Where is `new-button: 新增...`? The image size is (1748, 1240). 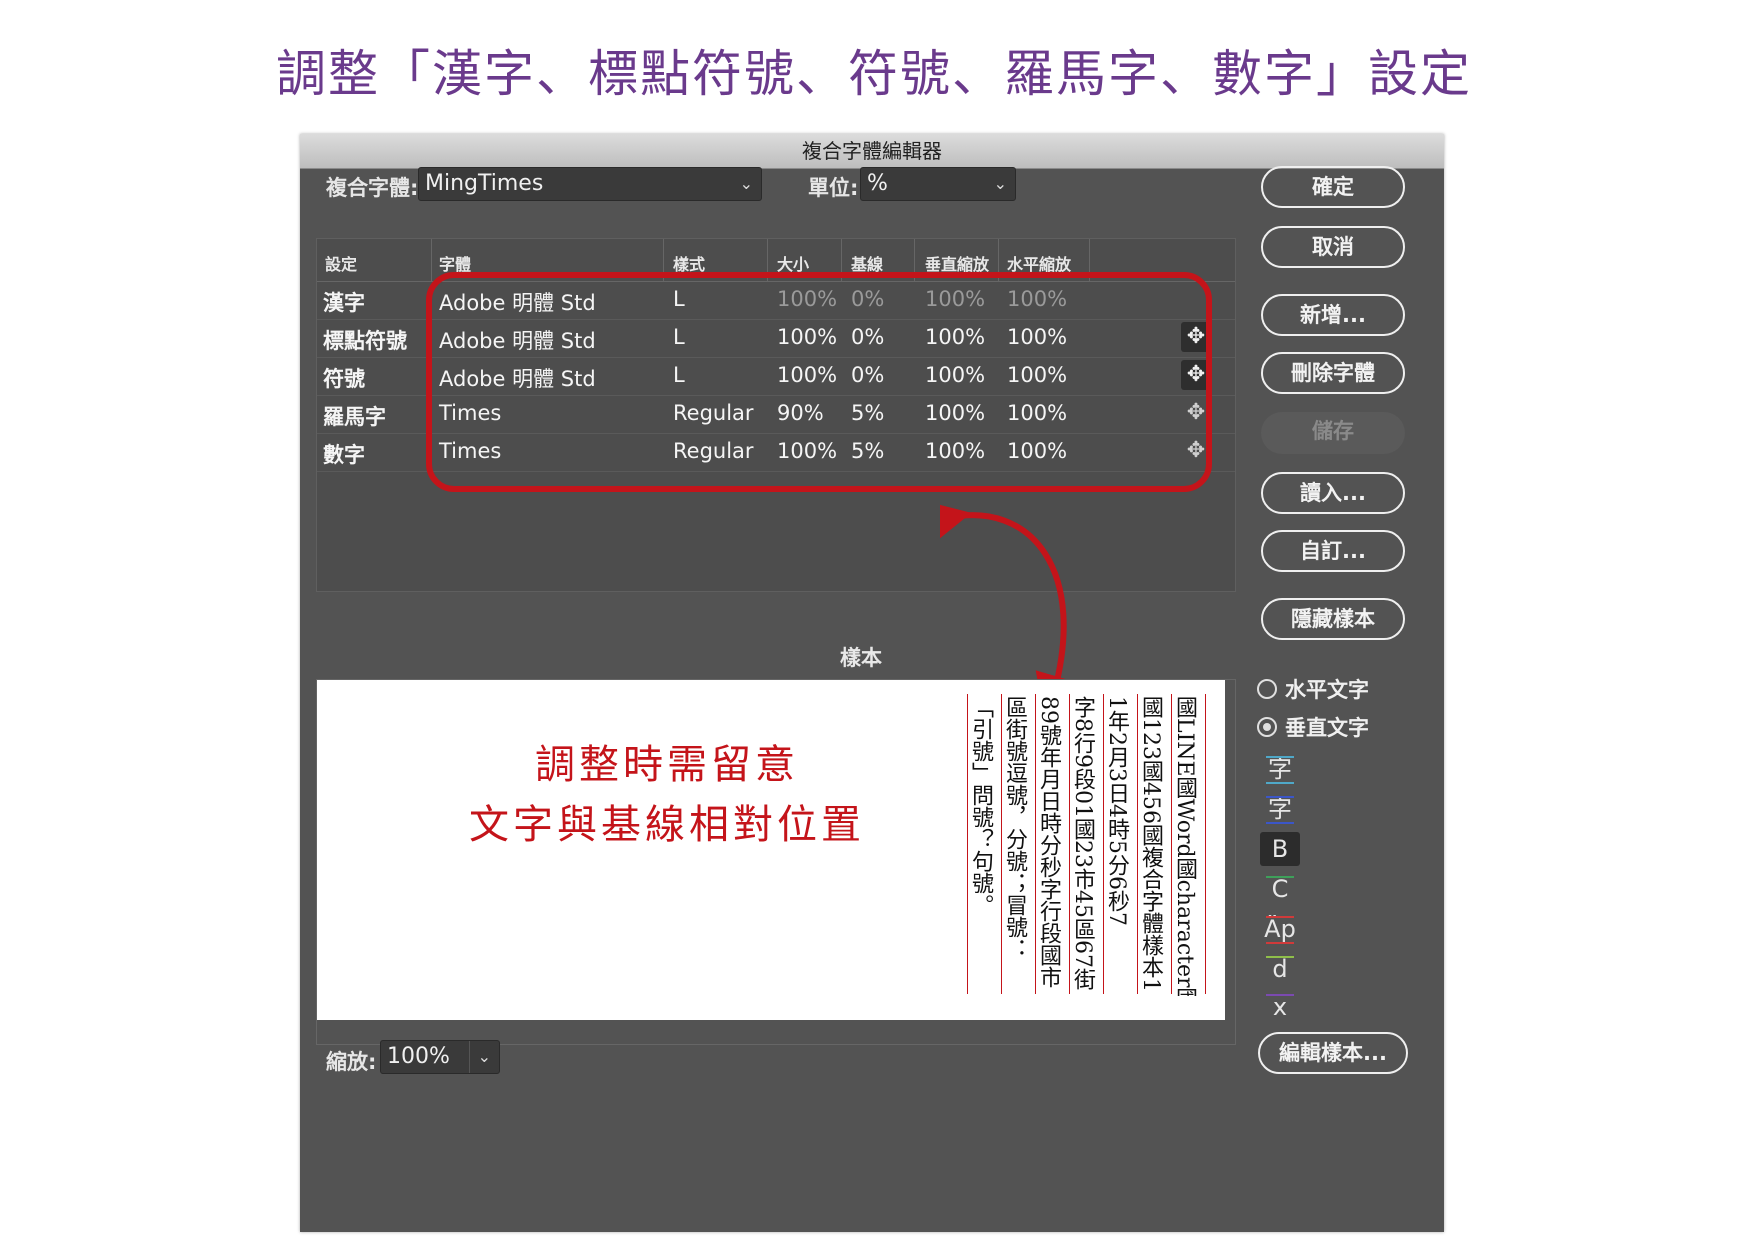 new-button: 新增... is located at coordinates (1333, 315).